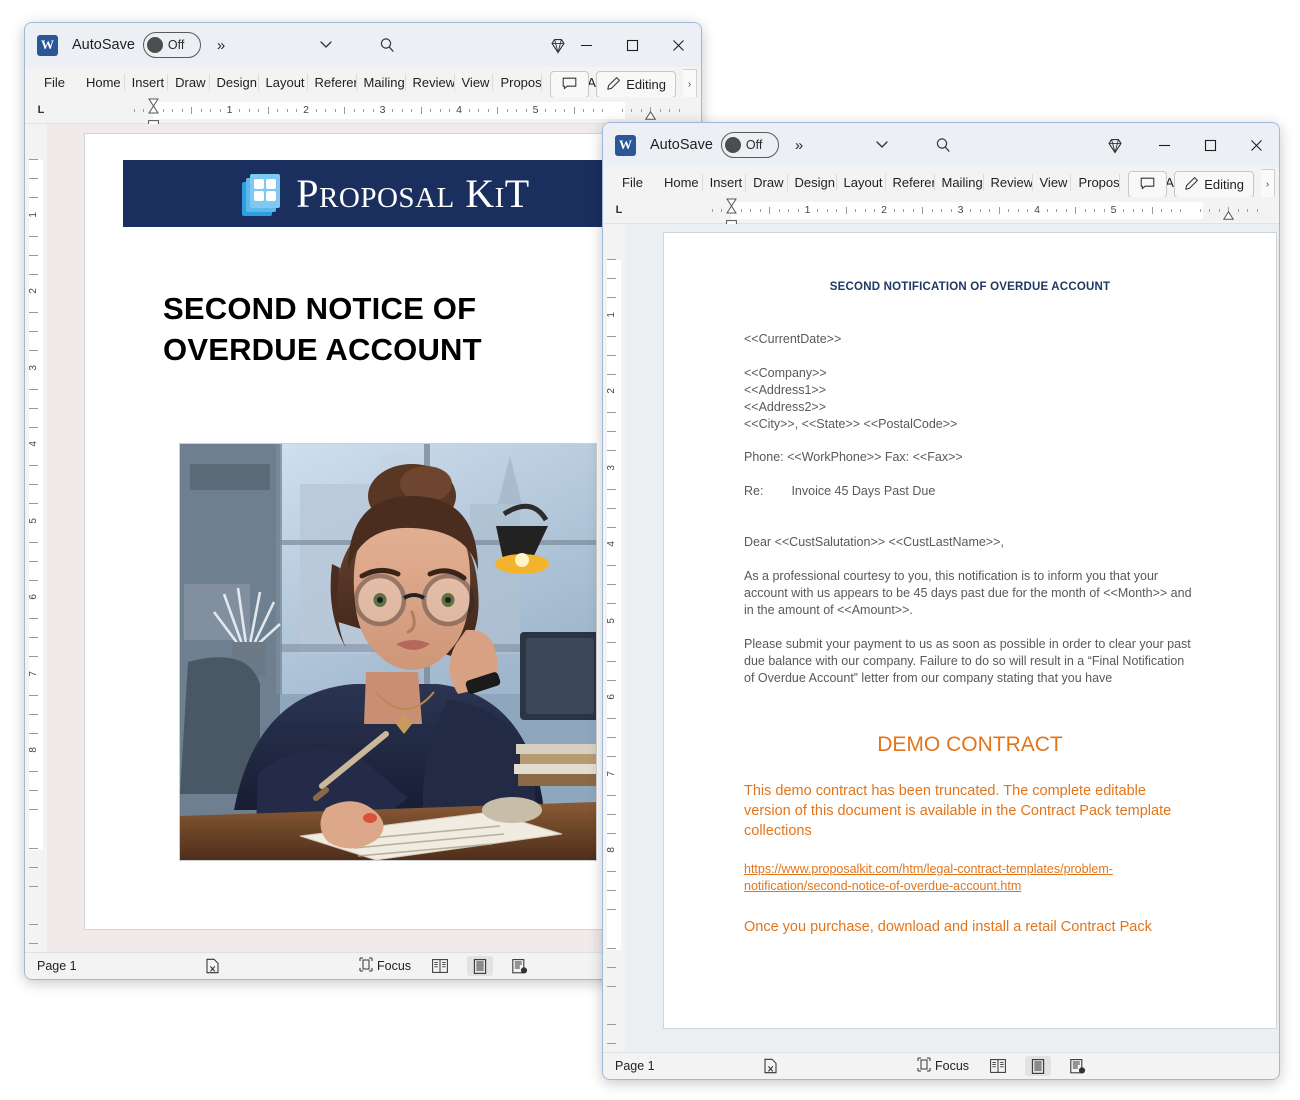 The width and height of the screenshot is (1300, 1100). What do you see at coordinates (535, 109) in the screenshot?
I see `ruler-number: 5` at bounding box center [535, 109].